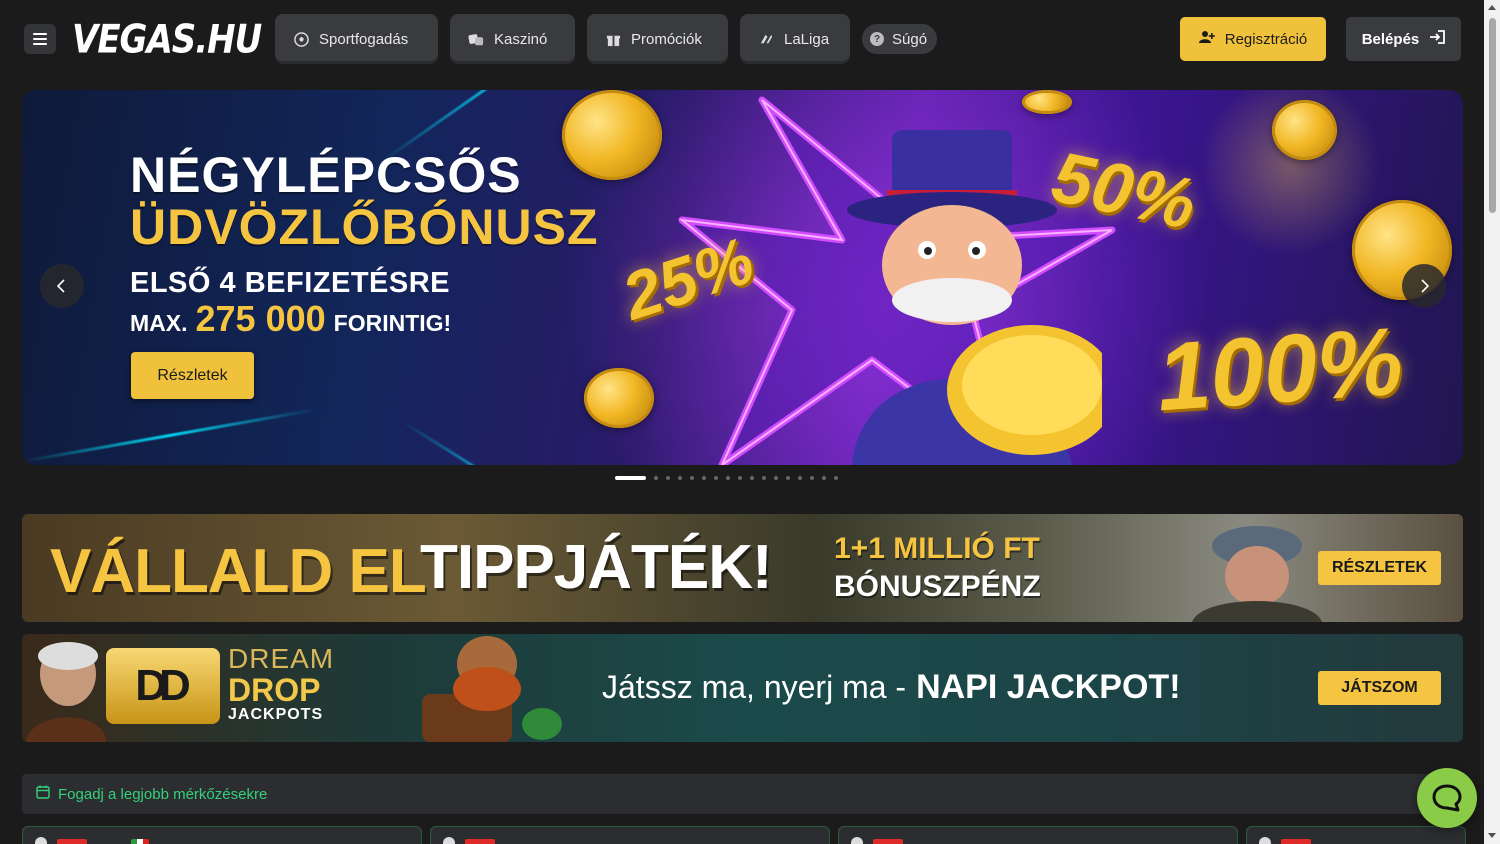  I want to click on tippjatek-bonus-line1: 1+1 MILLIÓ FT, so click(937, 548).